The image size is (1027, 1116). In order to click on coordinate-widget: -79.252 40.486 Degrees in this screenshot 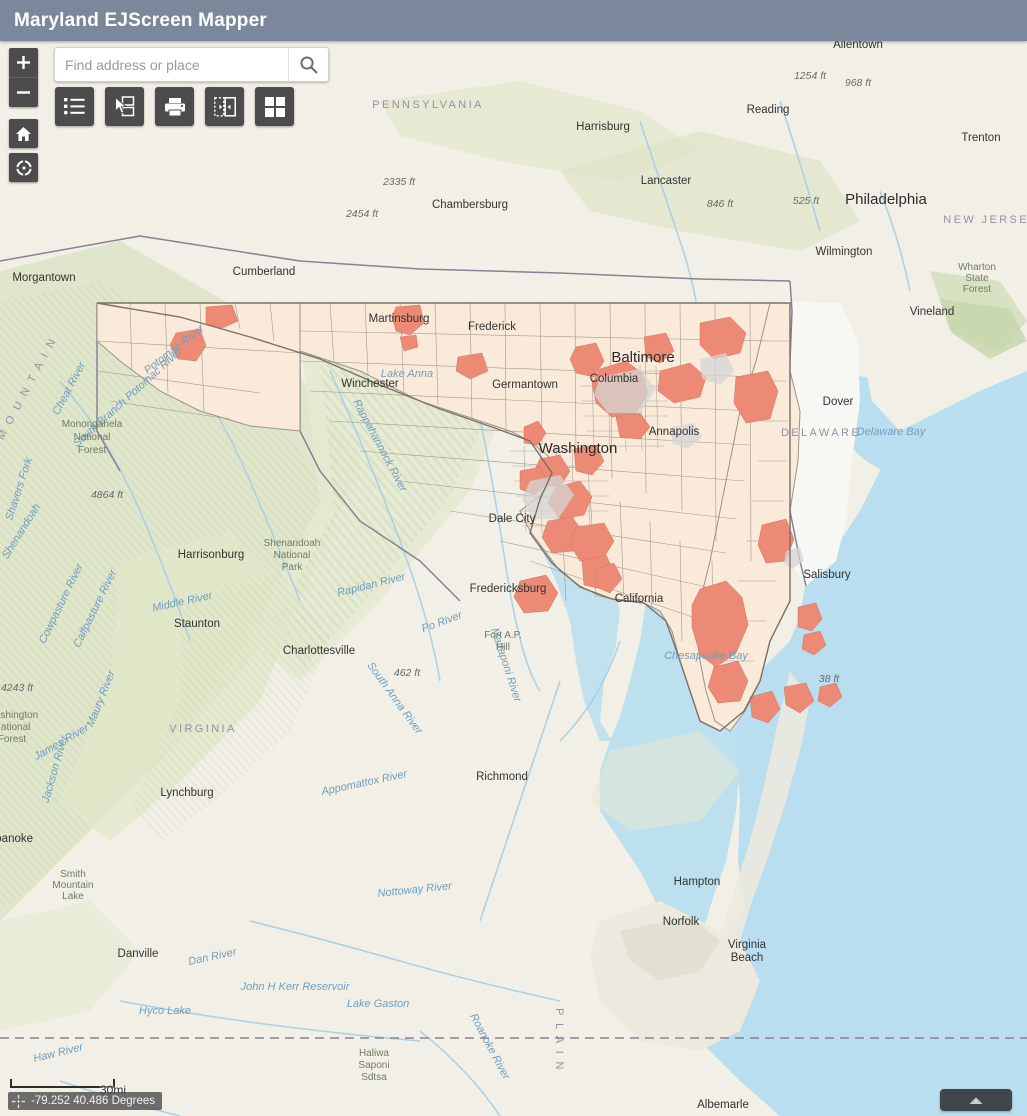, I will do `click(85, 1101)`.